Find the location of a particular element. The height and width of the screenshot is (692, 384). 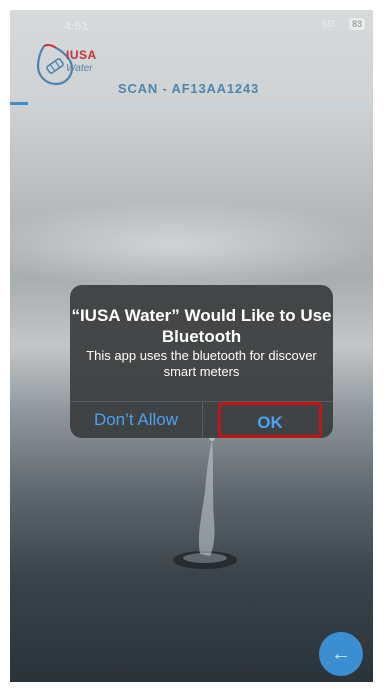

header-divider is located at coordinates (191, 103).